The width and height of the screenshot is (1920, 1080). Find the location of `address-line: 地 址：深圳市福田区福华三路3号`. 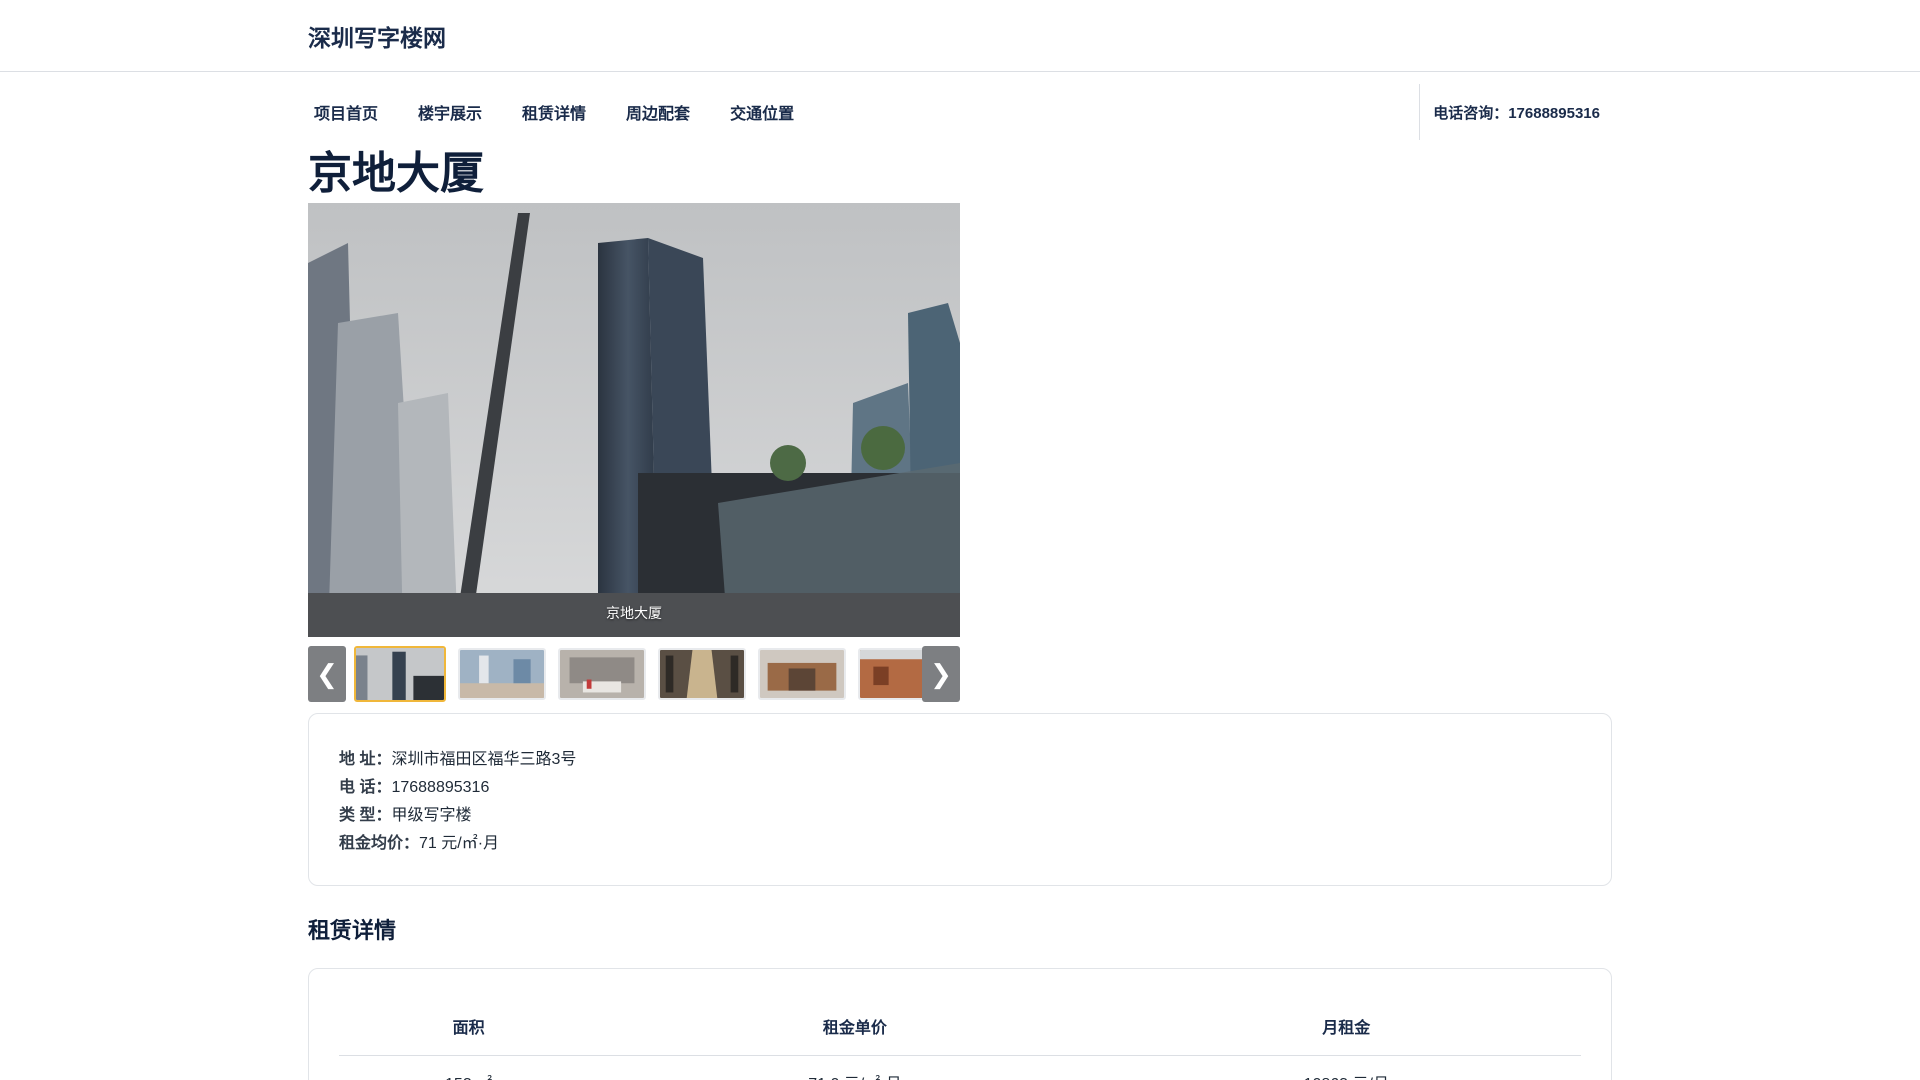

address-line: 地 址：深圳市福田区福华三路3号 is located at coordinates (960, 760).